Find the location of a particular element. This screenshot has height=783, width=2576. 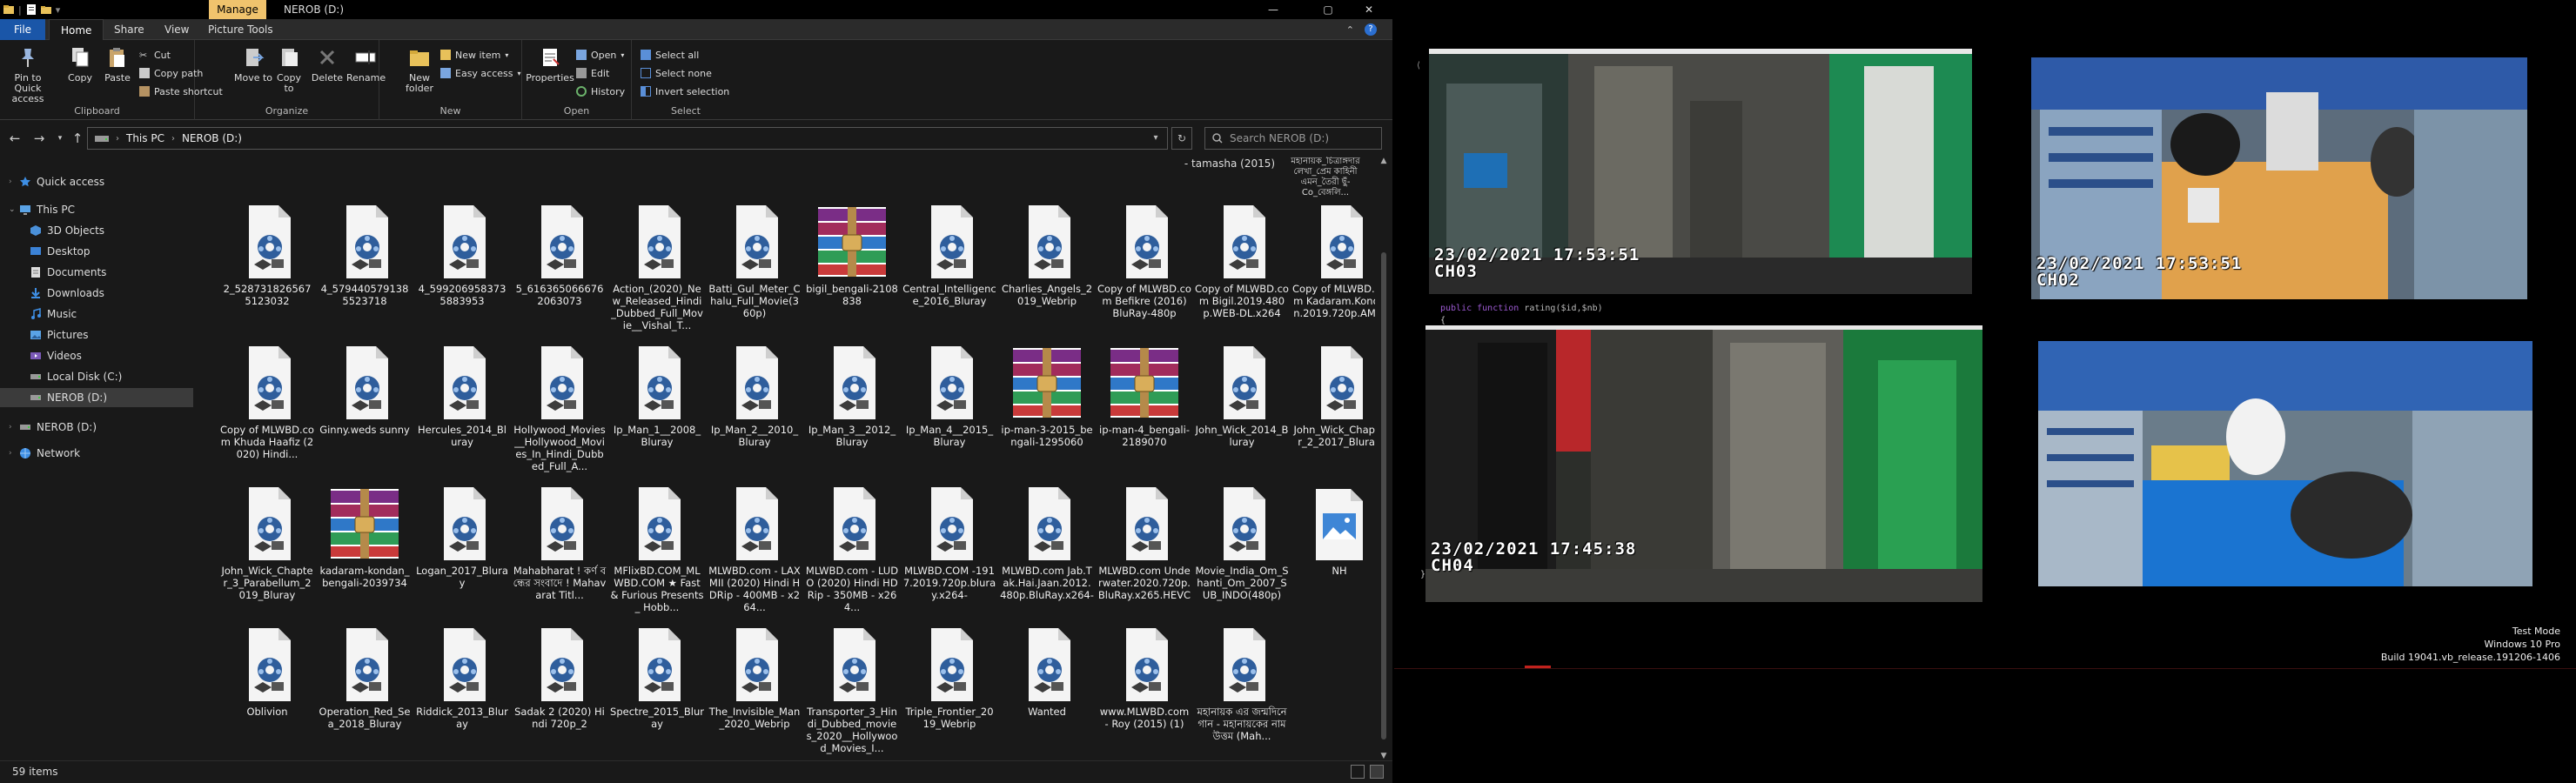

paste-button: Paste is located at coordinates (118, 64).